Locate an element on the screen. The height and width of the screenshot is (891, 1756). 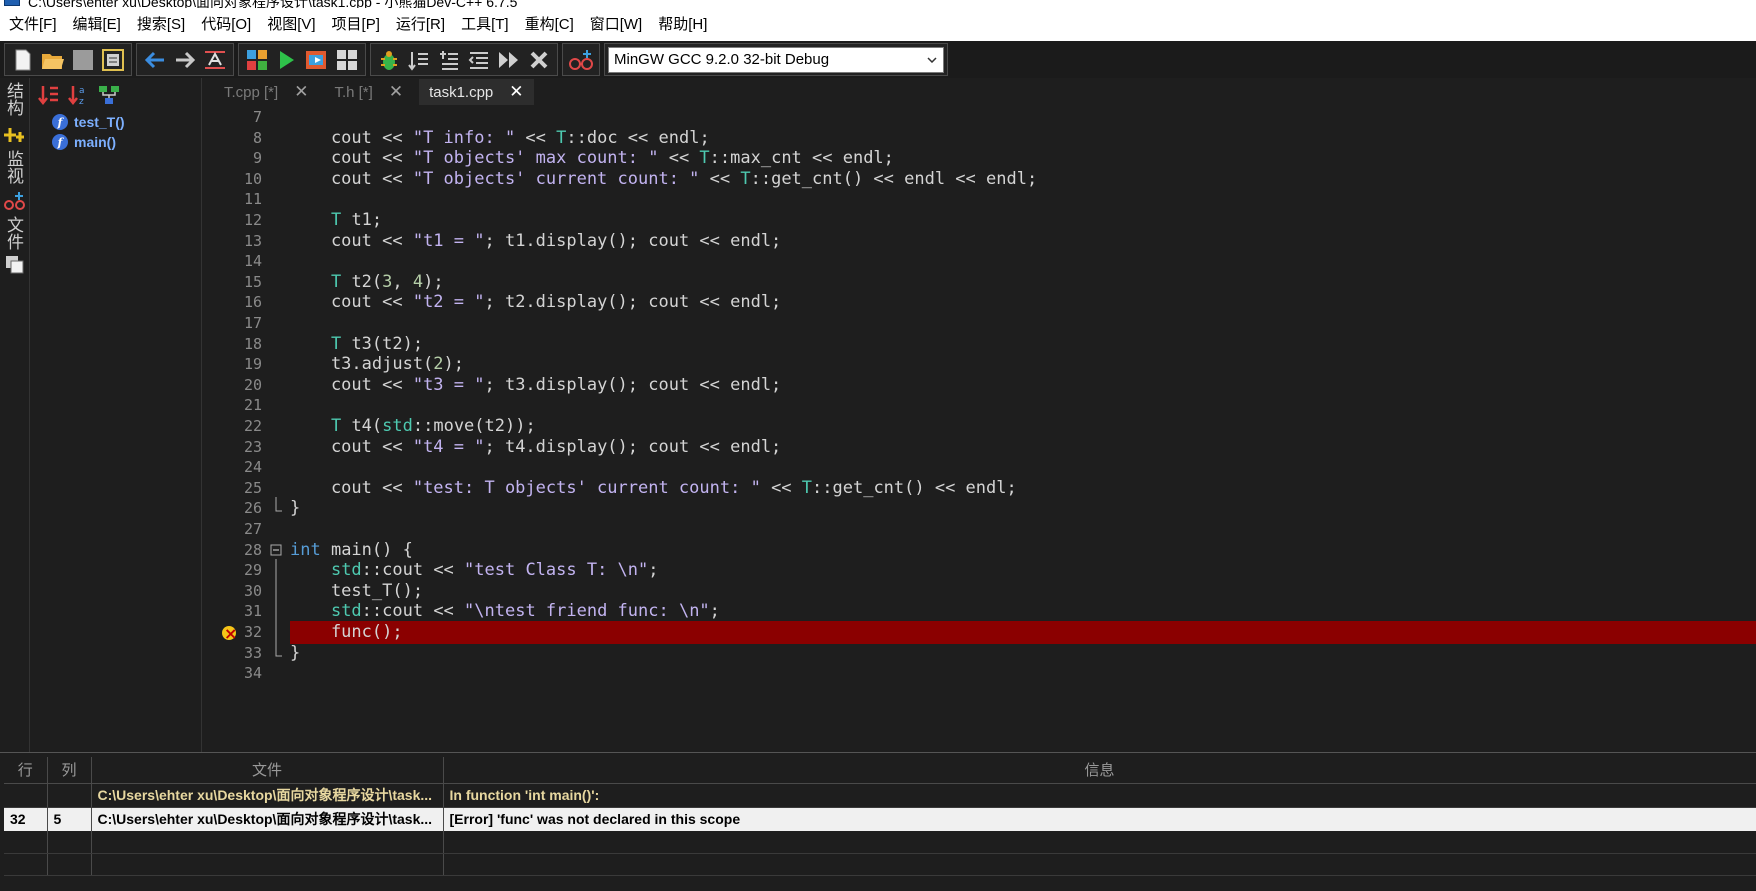
format-button is located at coordinates (215, 60).